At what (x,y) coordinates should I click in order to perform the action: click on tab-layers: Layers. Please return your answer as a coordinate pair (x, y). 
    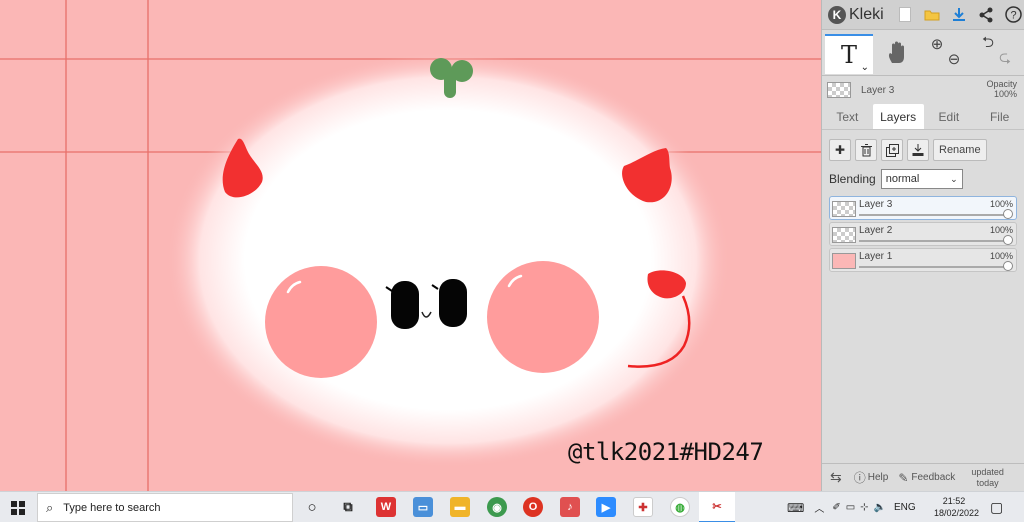
    Looking at the image, I should click on (898, 116).